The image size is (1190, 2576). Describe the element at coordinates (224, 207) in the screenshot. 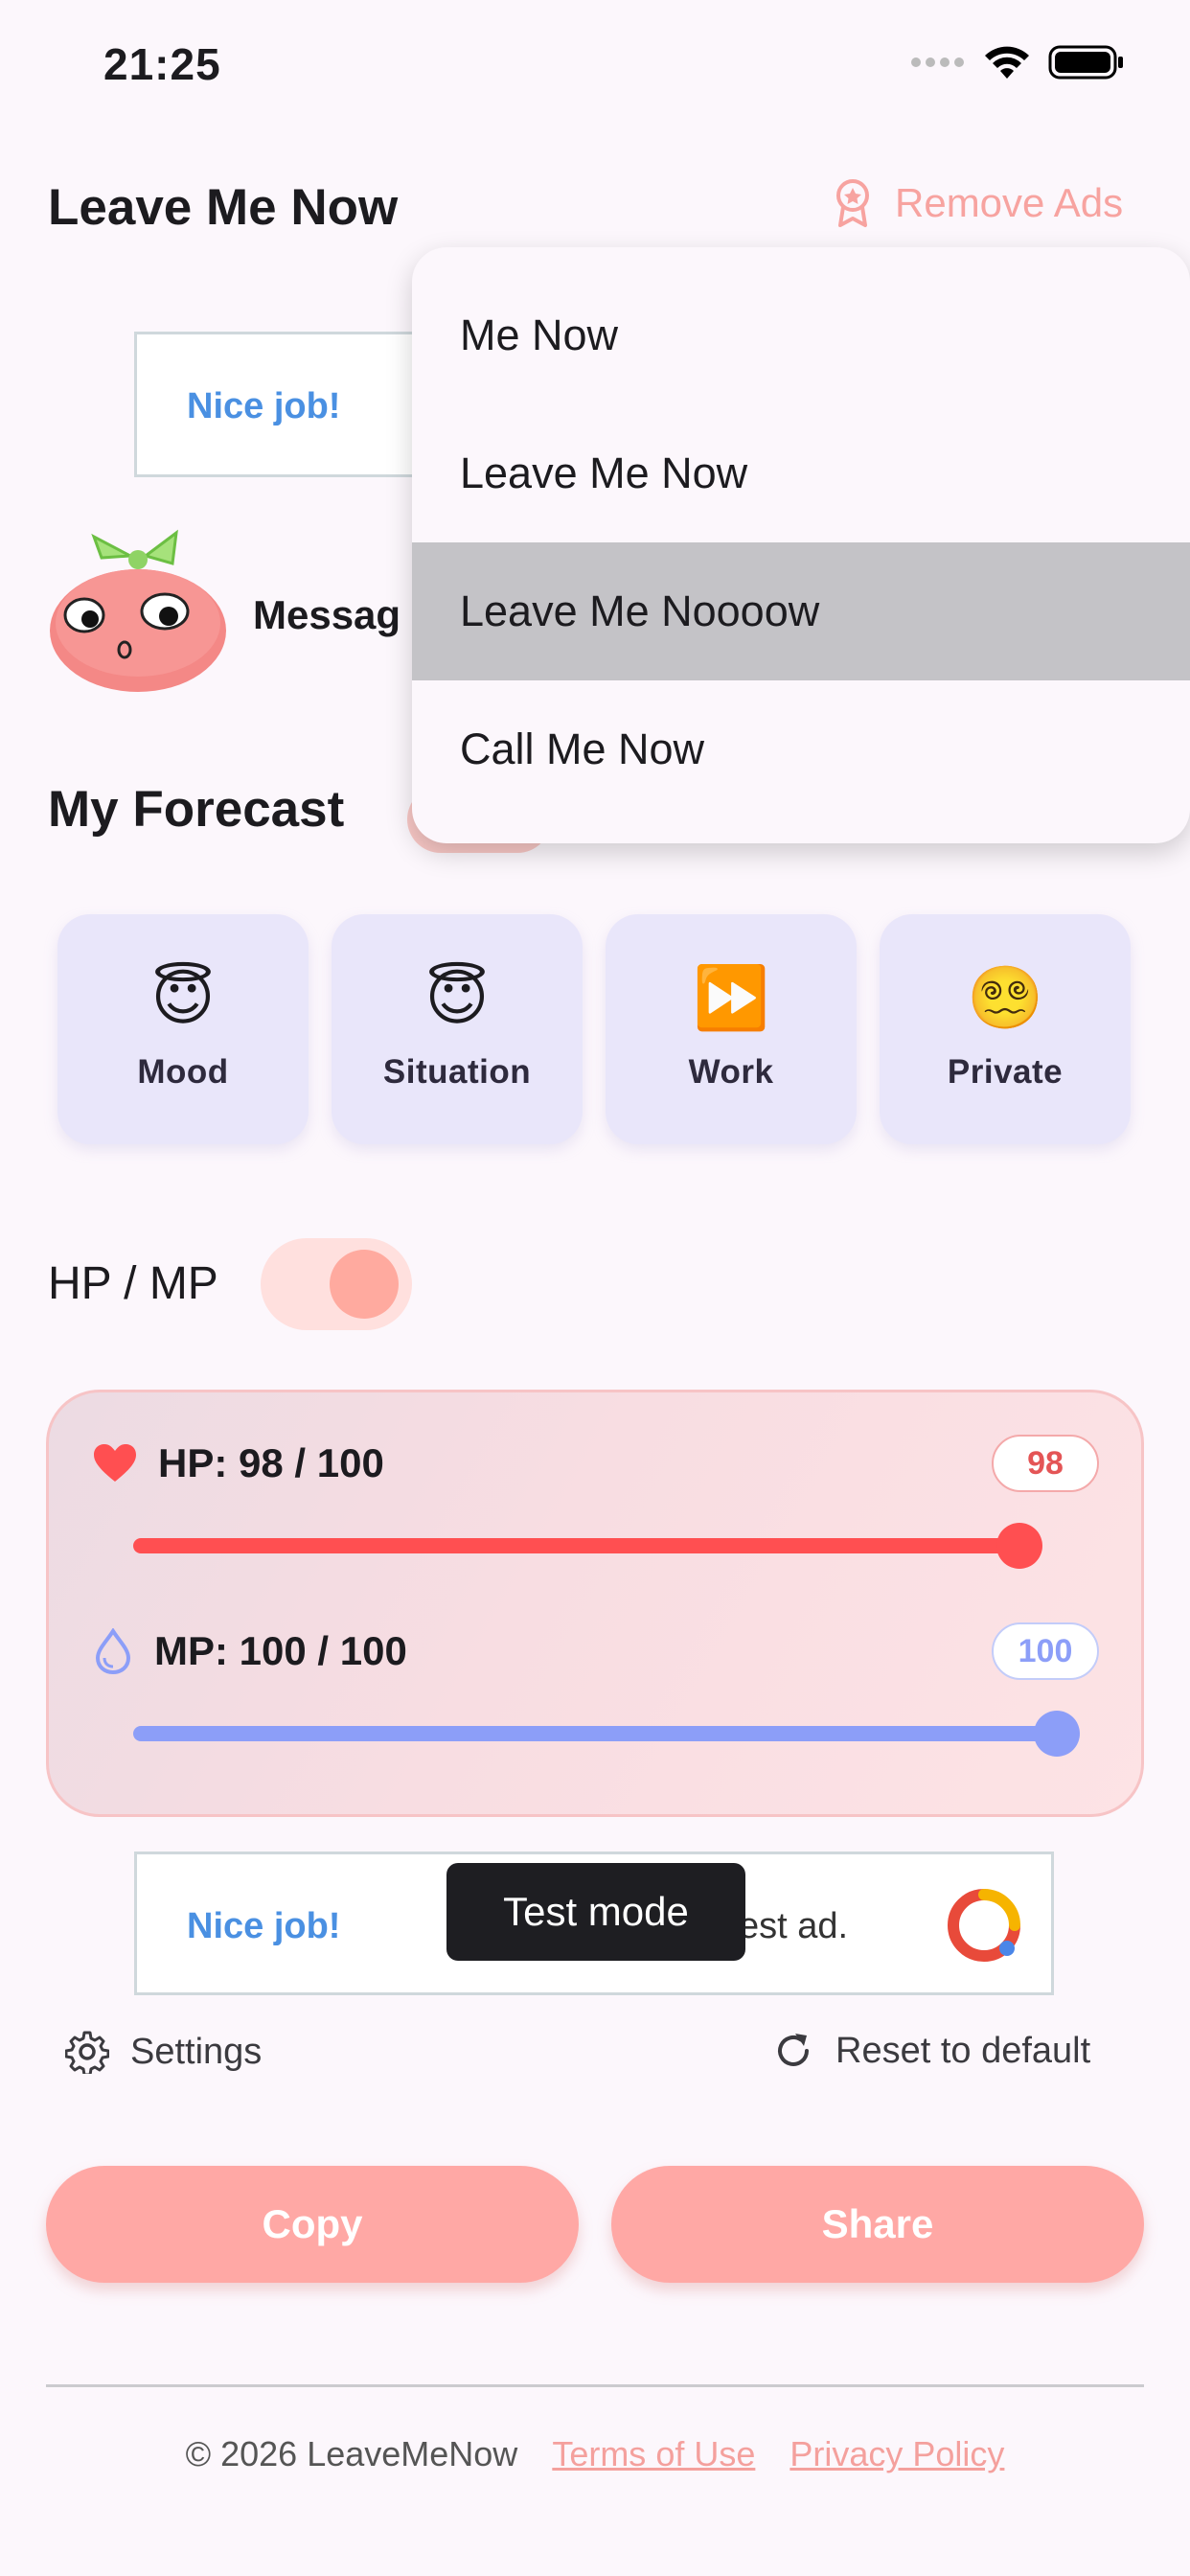

I see `app-title: Leave Me Now` at that location.